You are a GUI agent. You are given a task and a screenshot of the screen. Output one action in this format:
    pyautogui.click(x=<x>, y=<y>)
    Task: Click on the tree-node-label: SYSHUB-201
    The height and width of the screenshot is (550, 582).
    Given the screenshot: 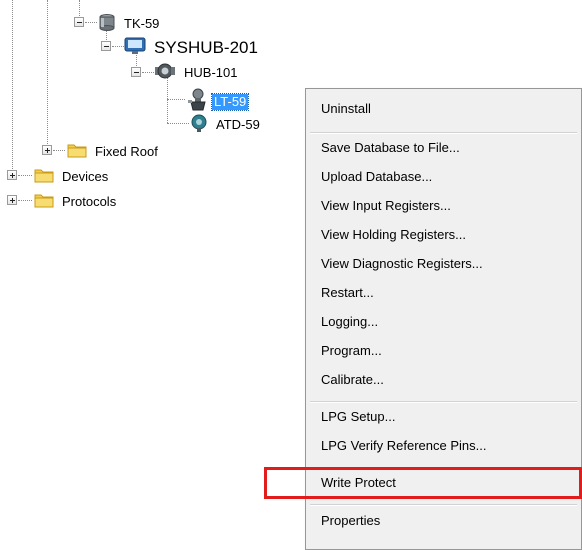 What is the action you would take?
    pyautogui.click(x=206, y=47)
    